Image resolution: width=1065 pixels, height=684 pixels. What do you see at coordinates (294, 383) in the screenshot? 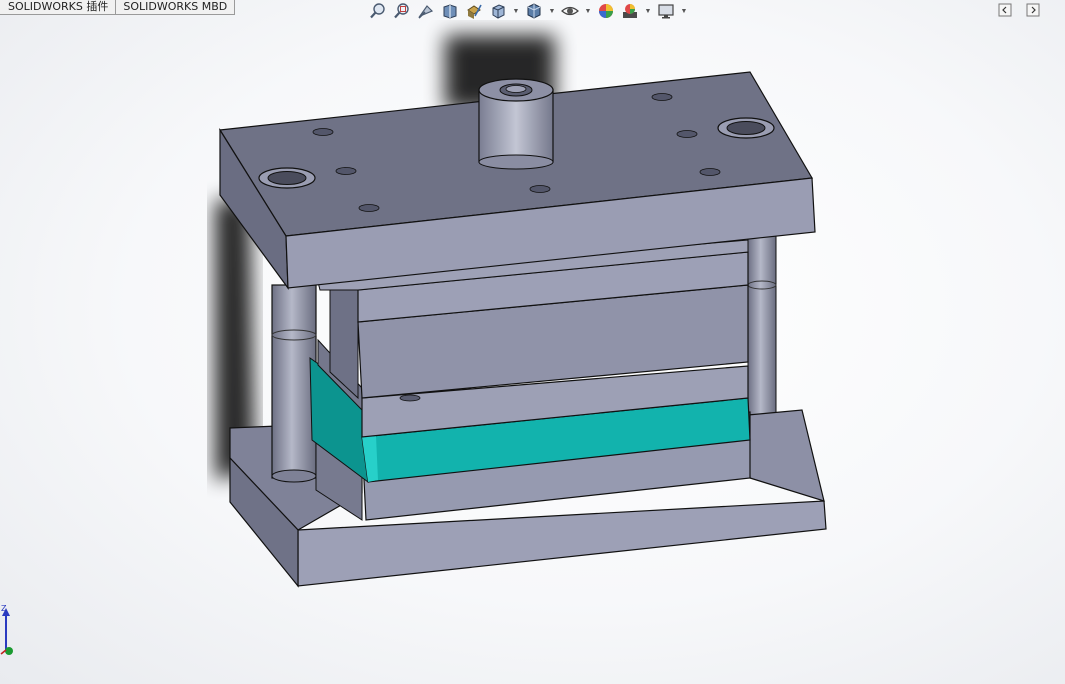
I see `guide-pin-front-left` at bounding box center [294, 383].